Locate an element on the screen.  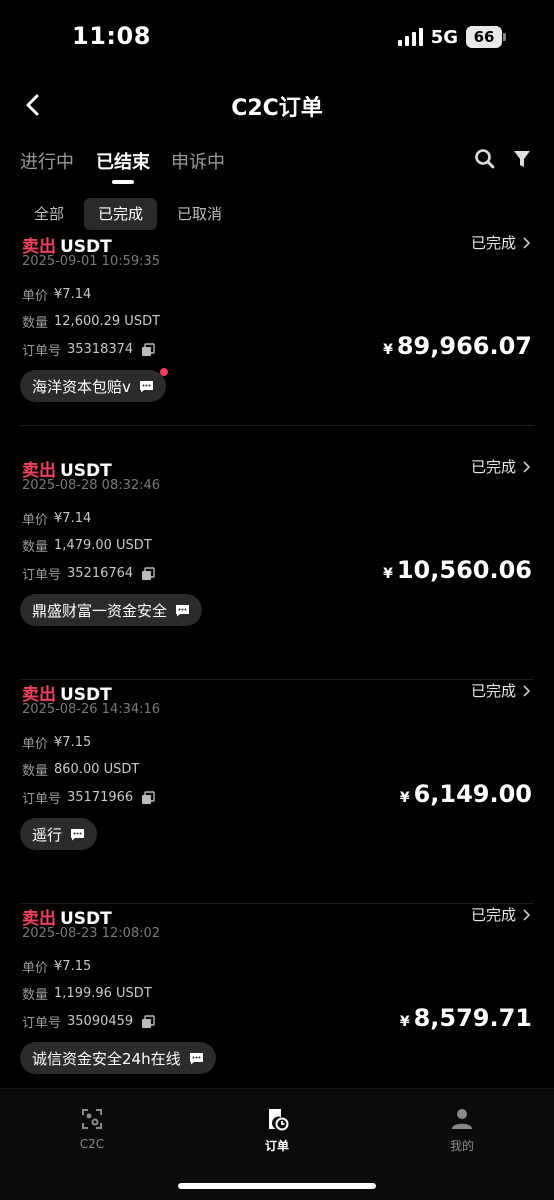
order-no-value: 35171966 is located at coordinates (100, 797).